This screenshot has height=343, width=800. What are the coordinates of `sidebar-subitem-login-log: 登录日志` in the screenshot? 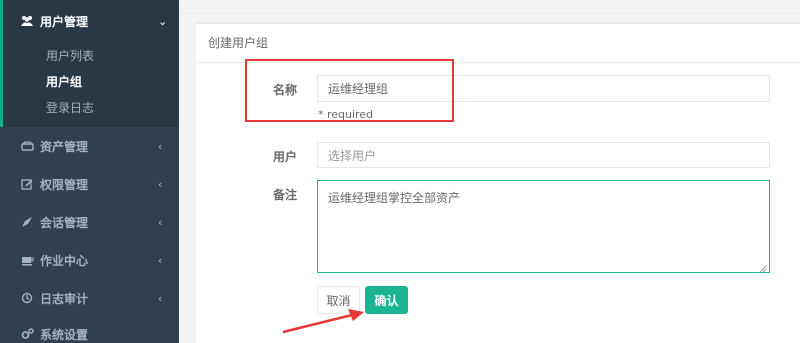 It's located at (70, 107).